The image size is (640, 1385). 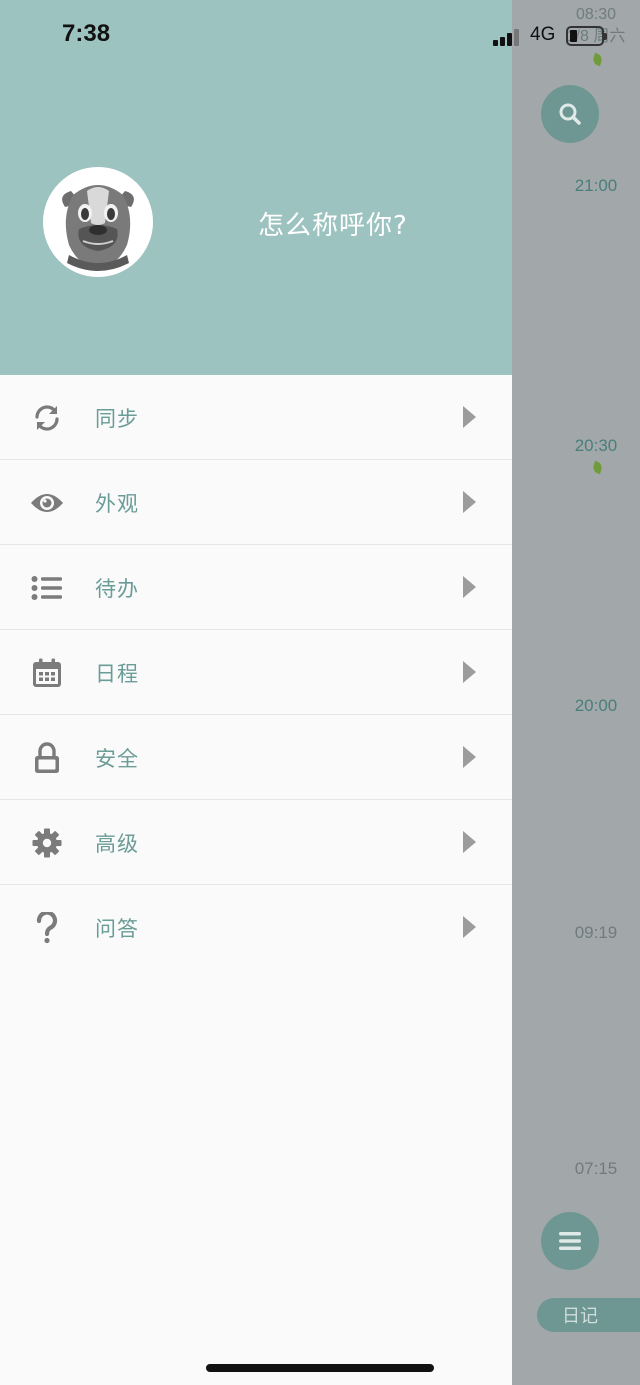 I want to click on lock-icon, so click(x=47, y=758).